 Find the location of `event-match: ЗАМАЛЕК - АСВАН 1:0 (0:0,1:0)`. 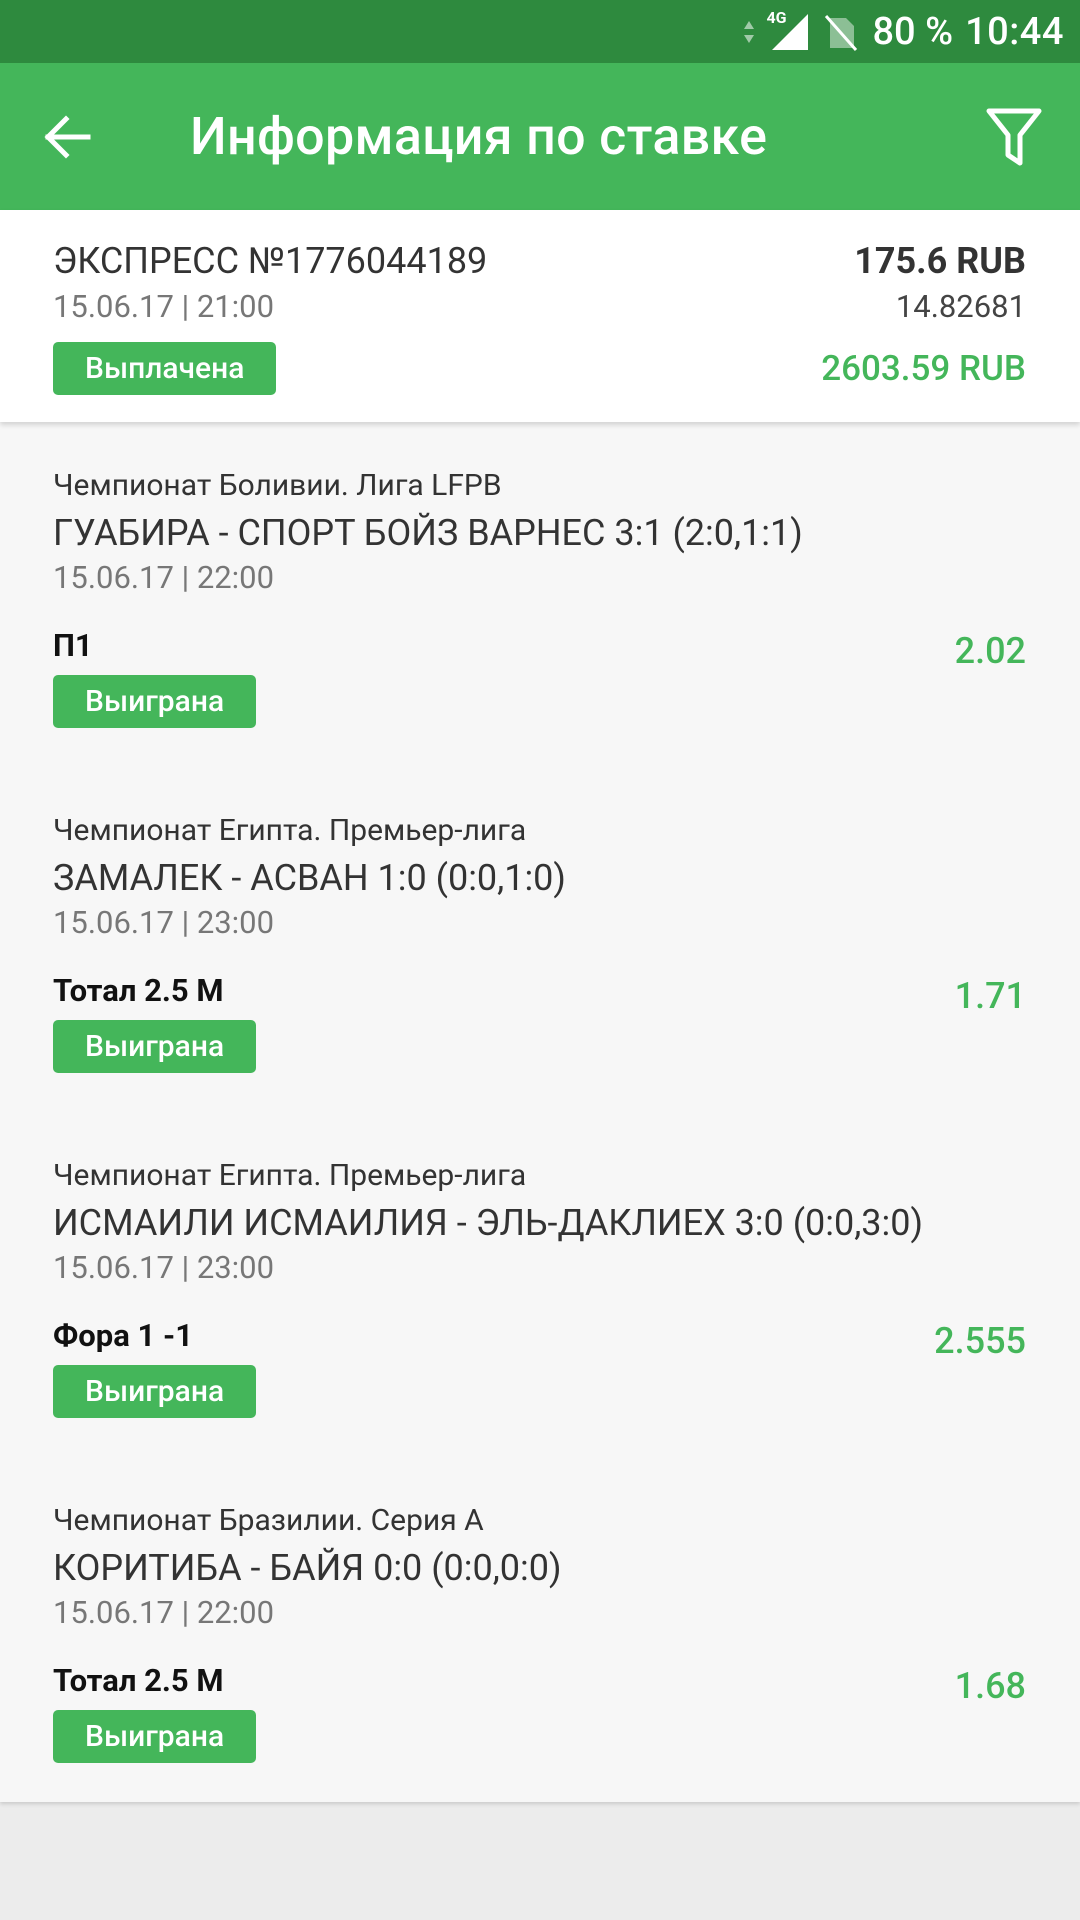

event-match: ЗАМАЛЕК - АСВАН 1:0 (0:0,1:0) is located at coordinates (309, 878).